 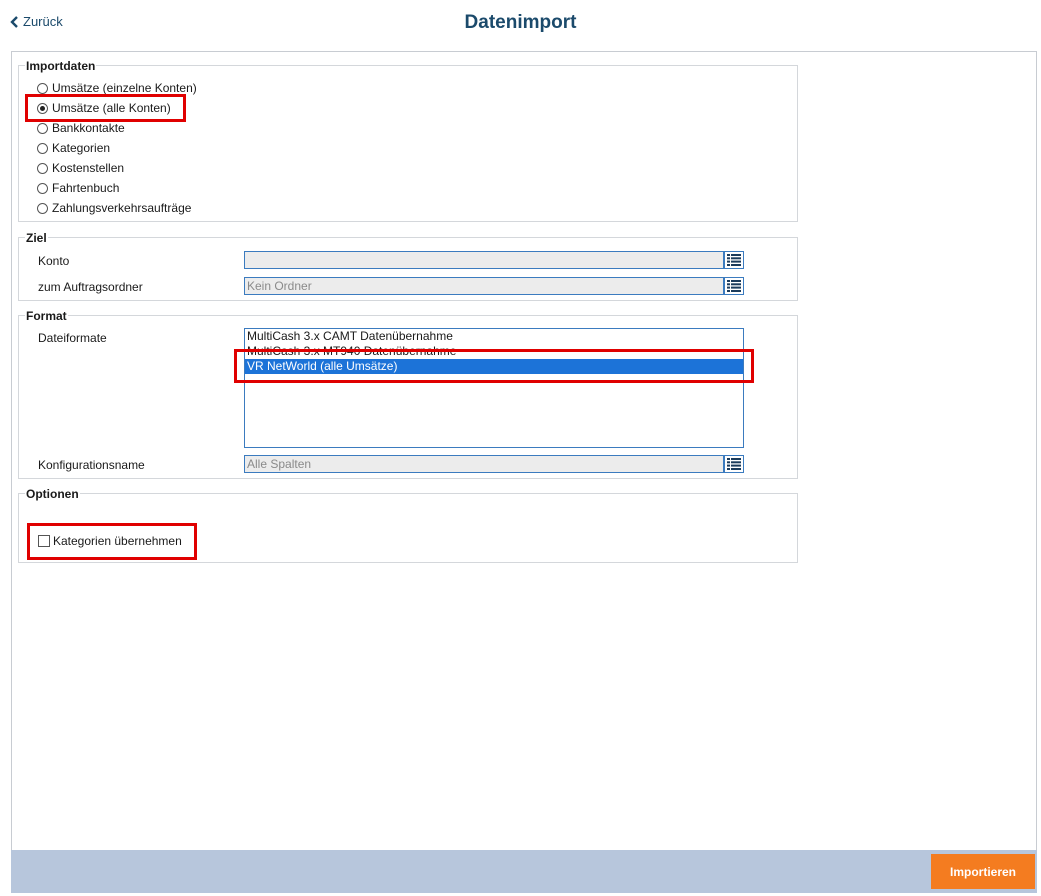 I want to click on list-option: MultiCash 3.x MT940 Datenübernahme, so click(x=494, y=351).